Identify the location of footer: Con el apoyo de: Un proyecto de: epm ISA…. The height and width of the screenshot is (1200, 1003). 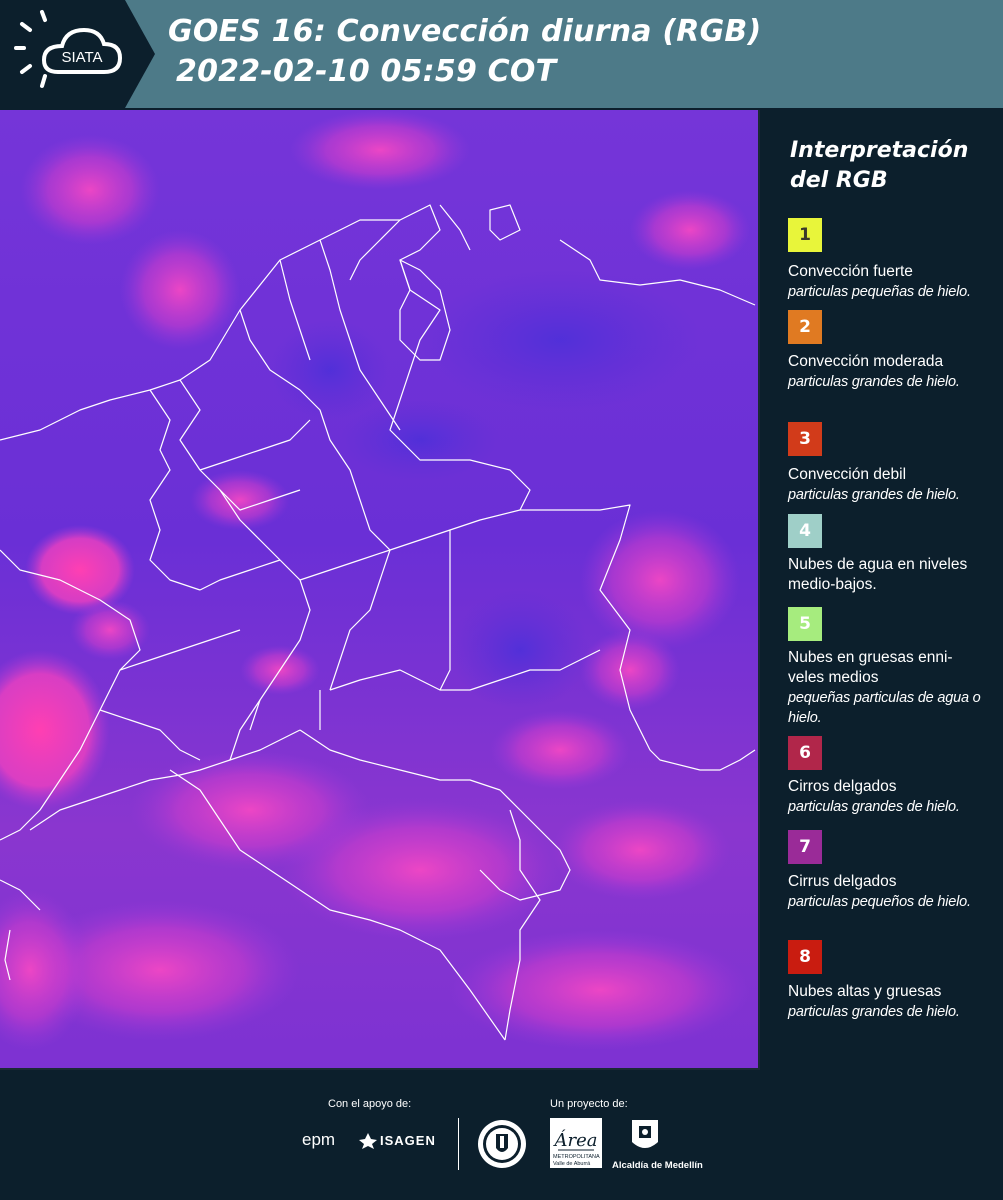
(501, 1135).